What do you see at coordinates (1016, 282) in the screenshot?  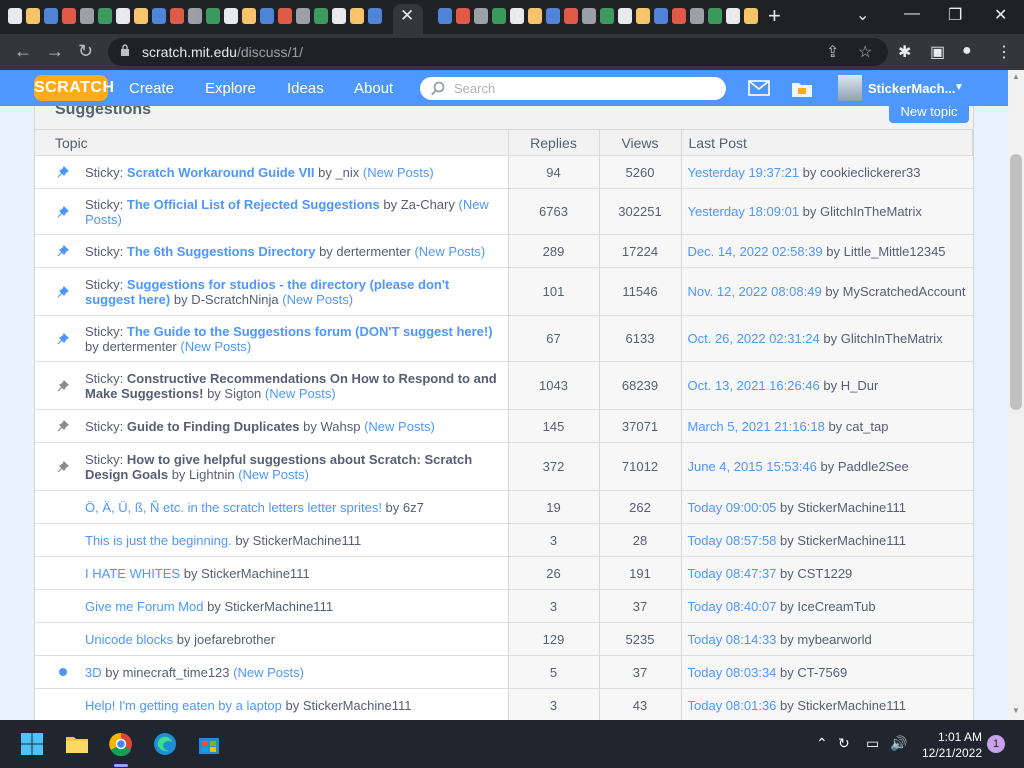 I see `scroll-thumb` at bounding box center [1016, 282].